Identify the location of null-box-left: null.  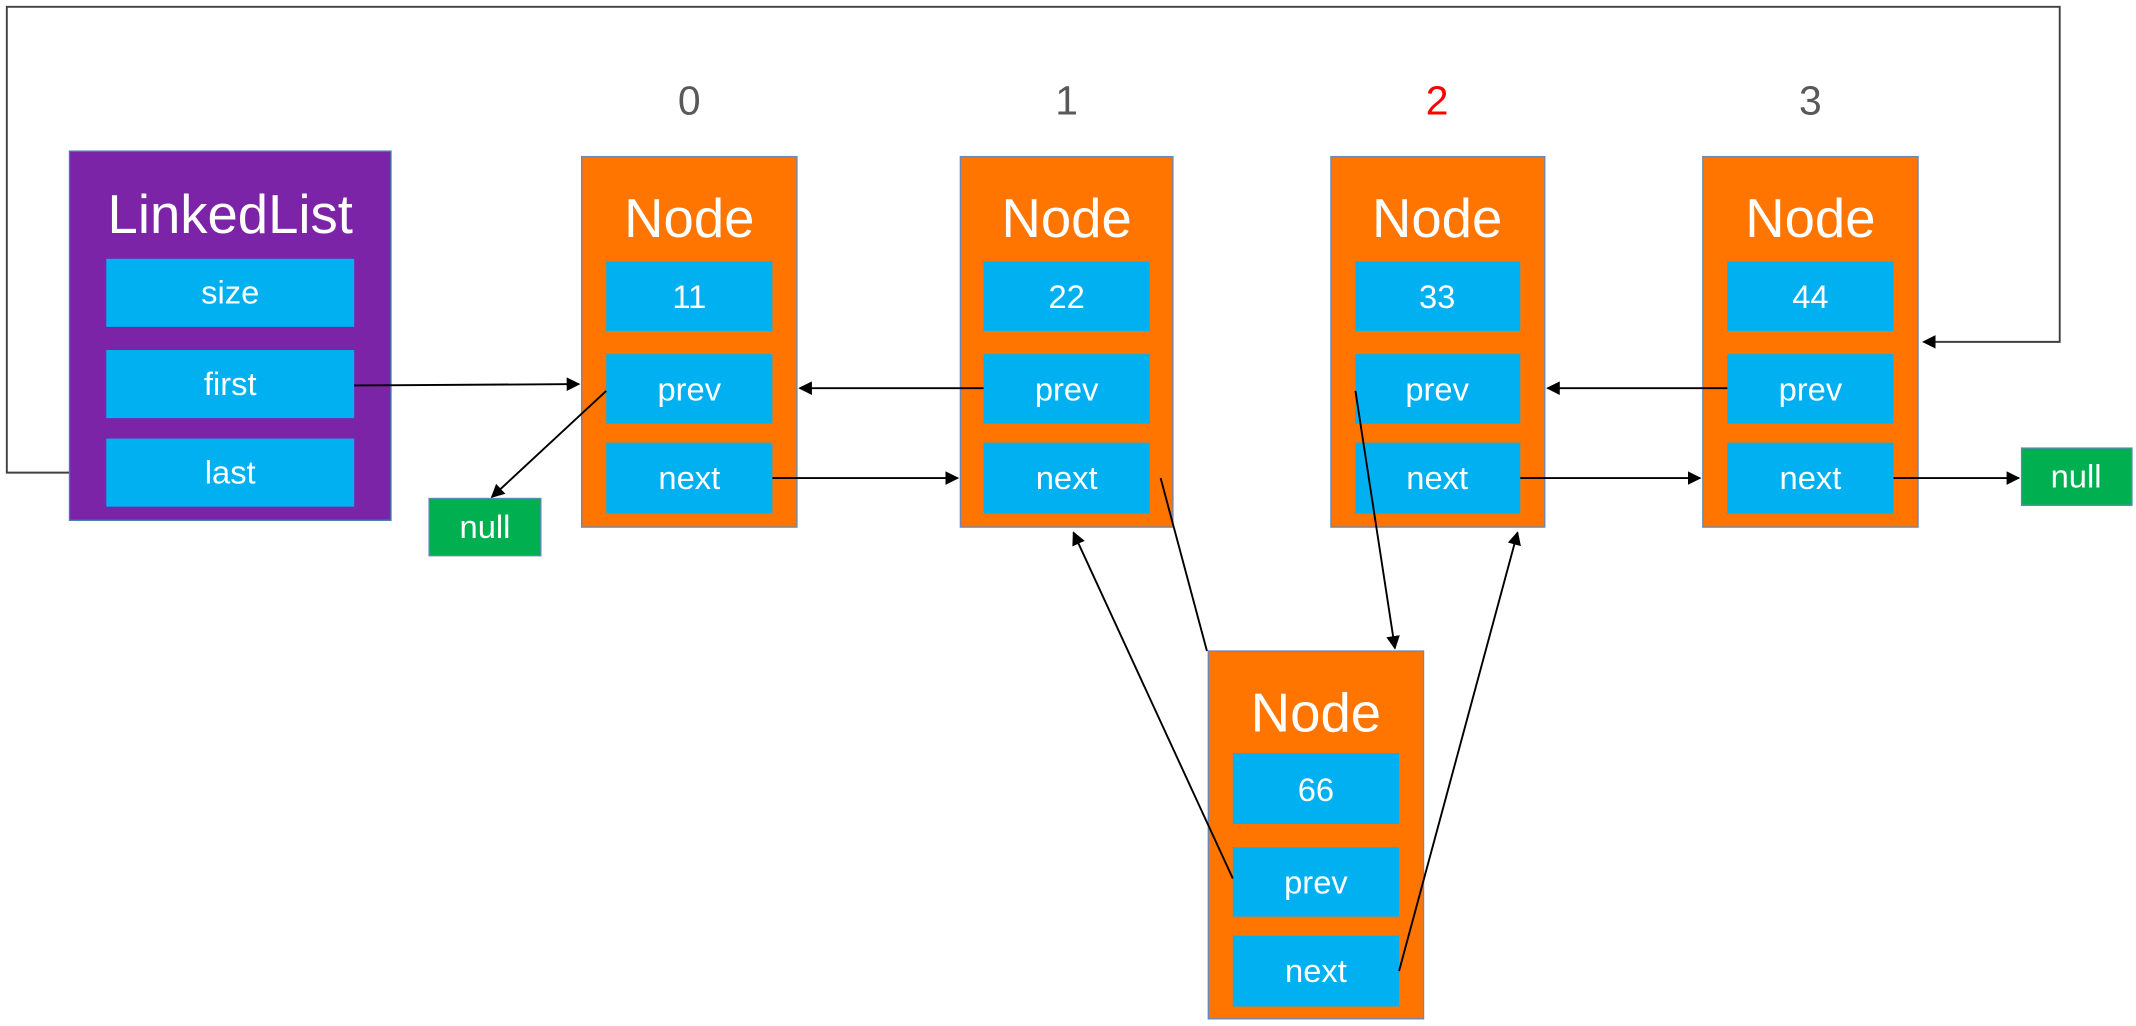
(485, 527).